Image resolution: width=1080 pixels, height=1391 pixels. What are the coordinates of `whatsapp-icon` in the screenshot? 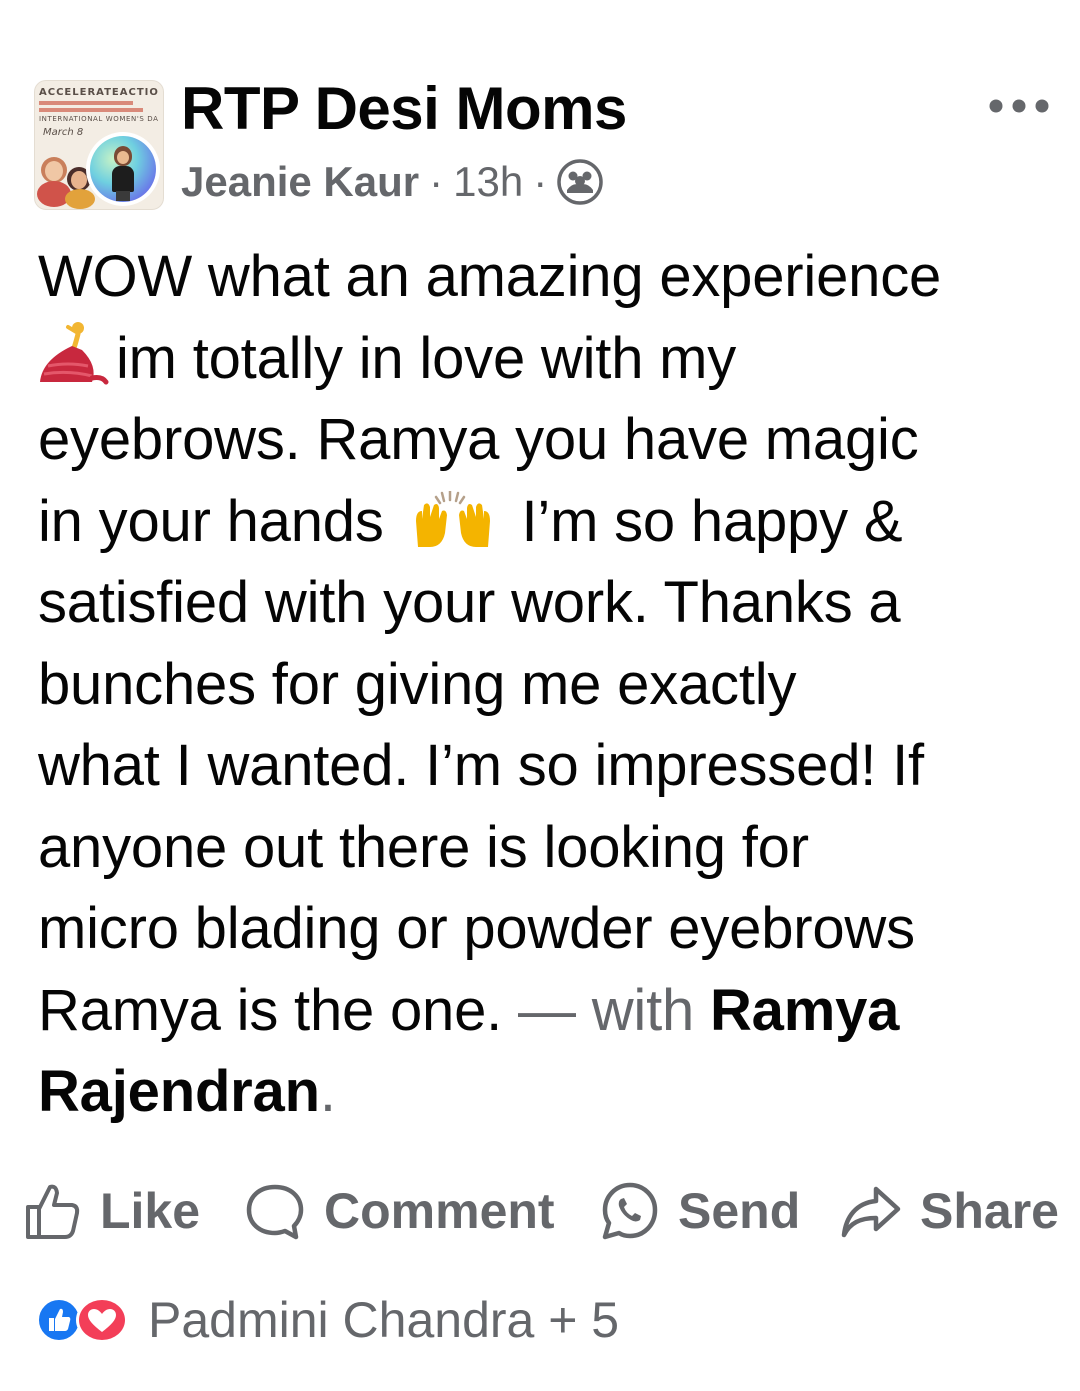 It's located at (630, 1211).